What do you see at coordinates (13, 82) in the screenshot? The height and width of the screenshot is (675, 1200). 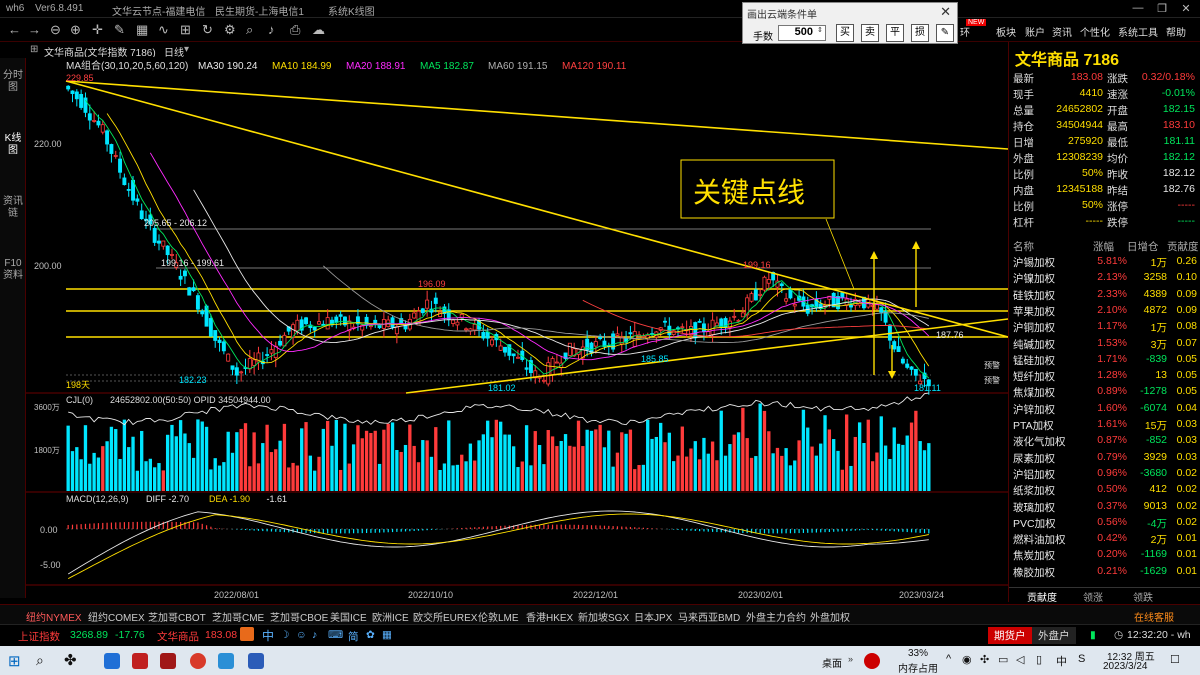 I see `tab-intraday: 分时图` at bounding box center [13, 82].